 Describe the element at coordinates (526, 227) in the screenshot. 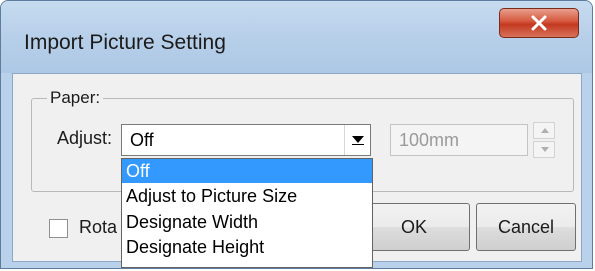

I see `cancel-button: Cancel` at that location.